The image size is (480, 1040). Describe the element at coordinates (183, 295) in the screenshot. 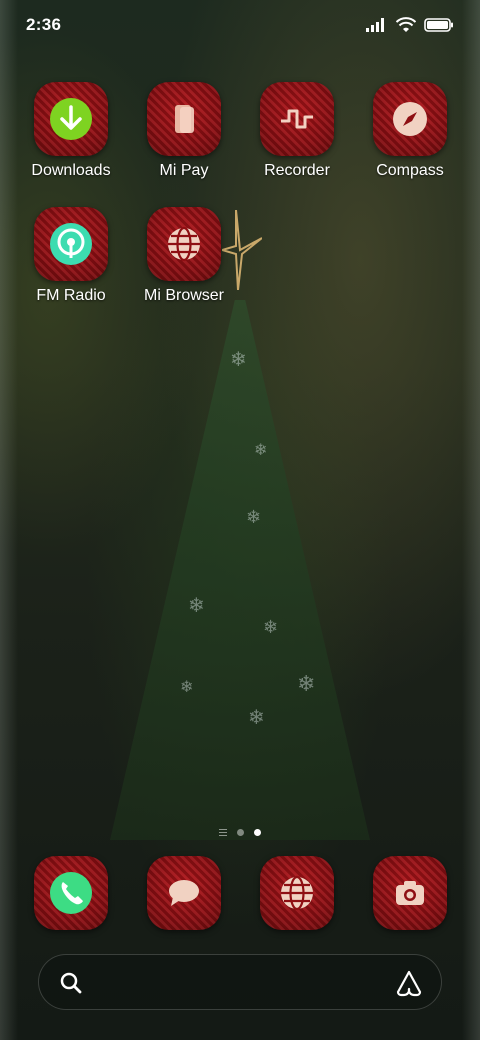

I see `app-label: Mi Browser` at that location.